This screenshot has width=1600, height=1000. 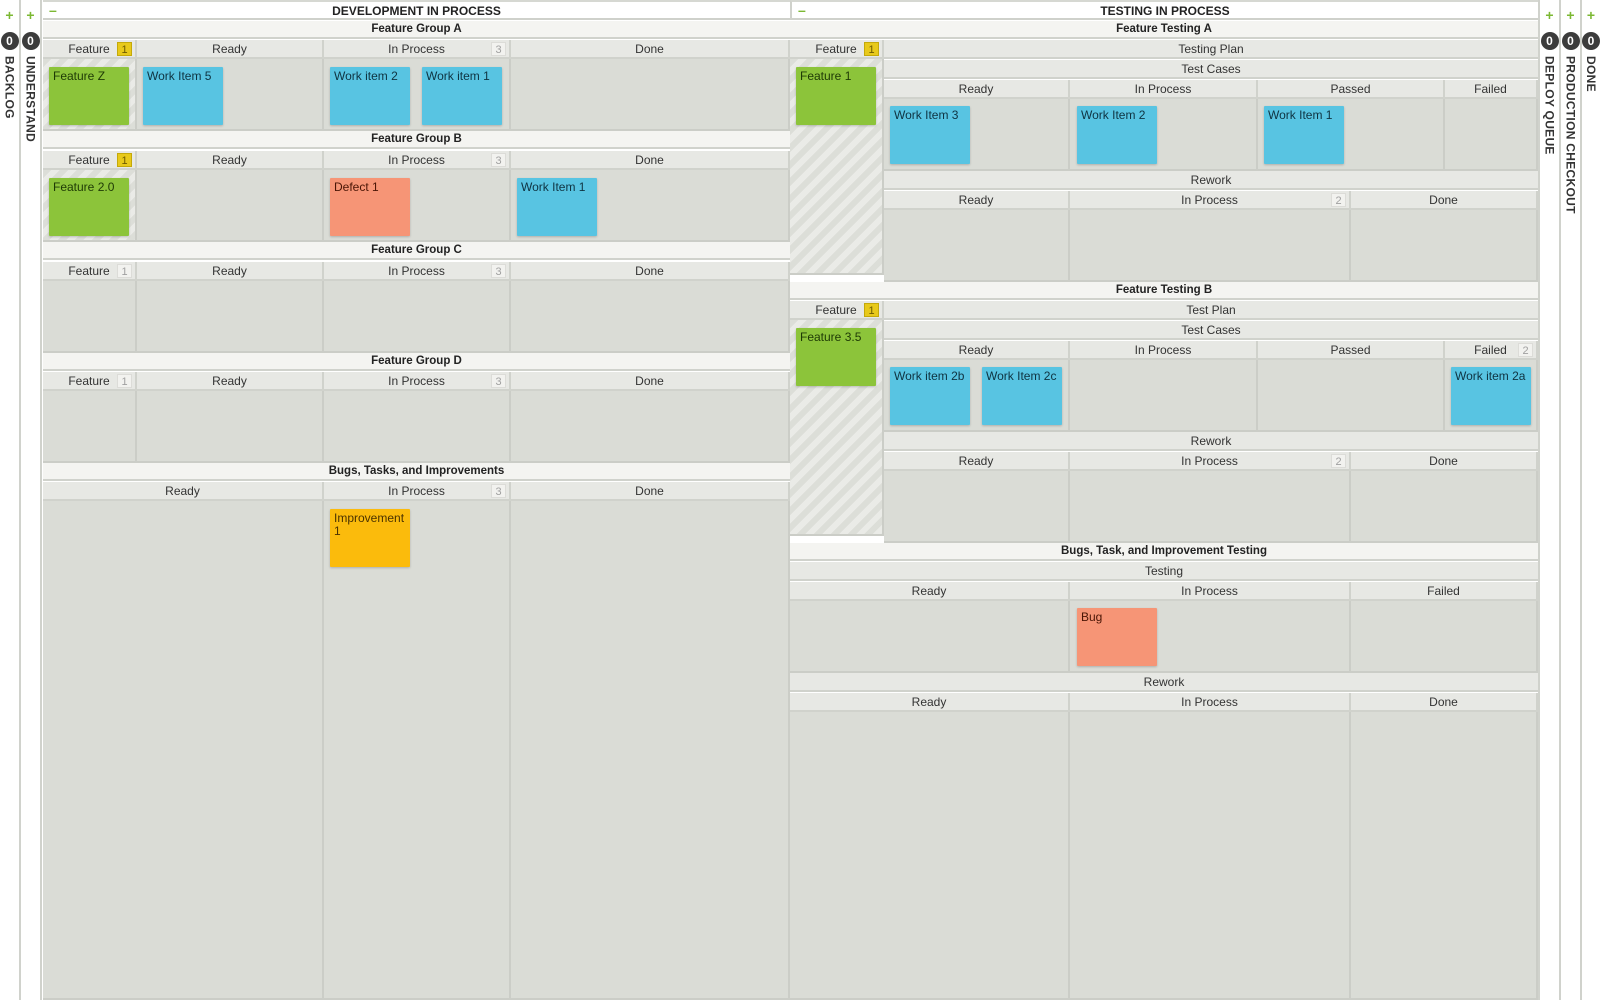 What do you see at coordinates (1491, 396) in the screenshot?
I see `card-work-item: Work item 2a` at bounding box center [1491, 396].